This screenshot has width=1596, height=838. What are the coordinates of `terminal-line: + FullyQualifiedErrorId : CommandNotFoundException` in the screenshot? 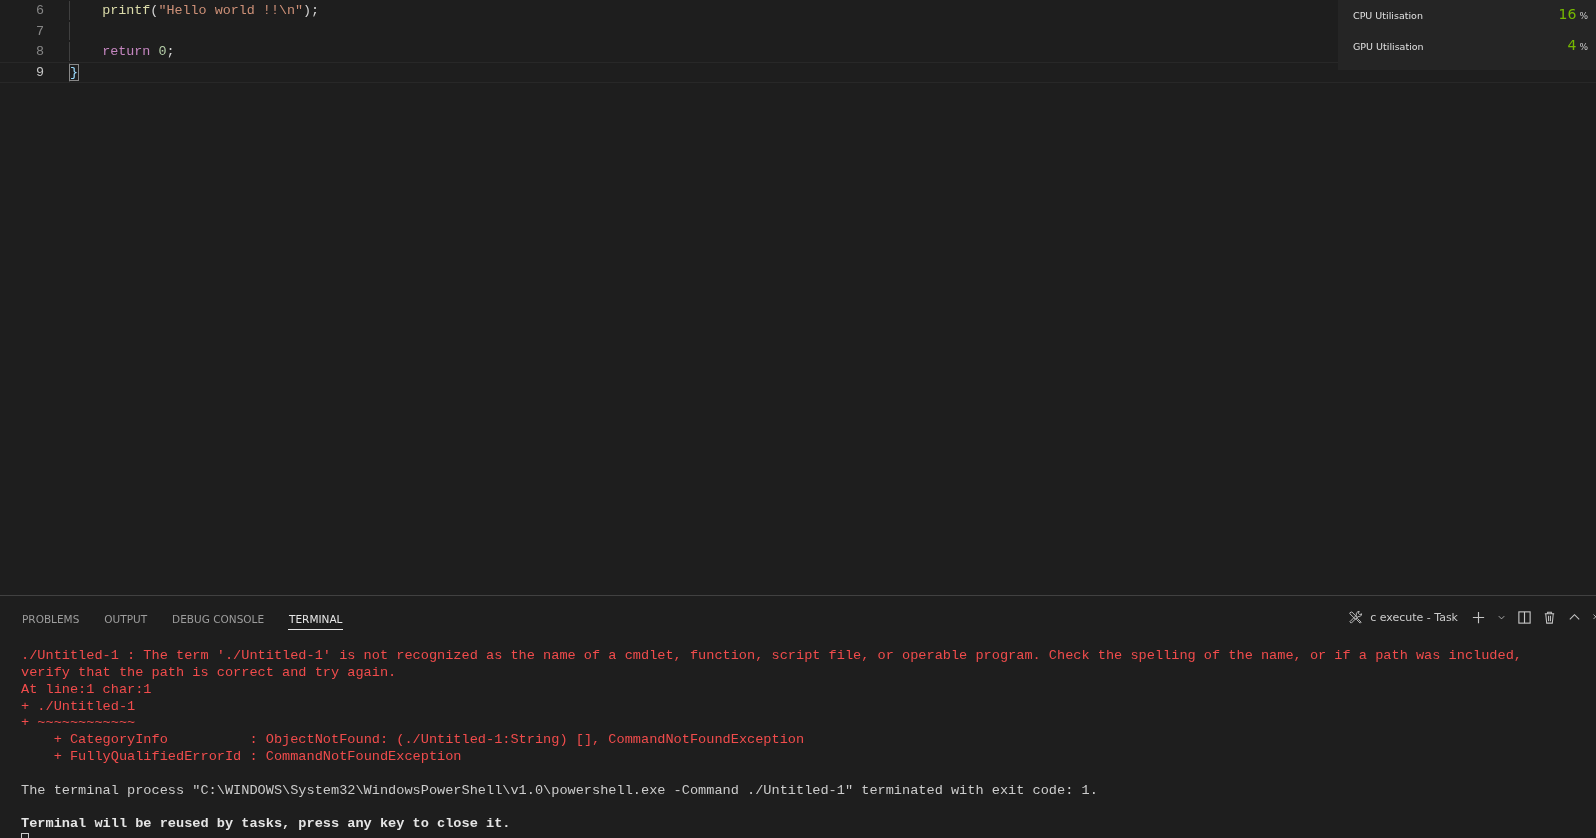 It's located at (257, 757).